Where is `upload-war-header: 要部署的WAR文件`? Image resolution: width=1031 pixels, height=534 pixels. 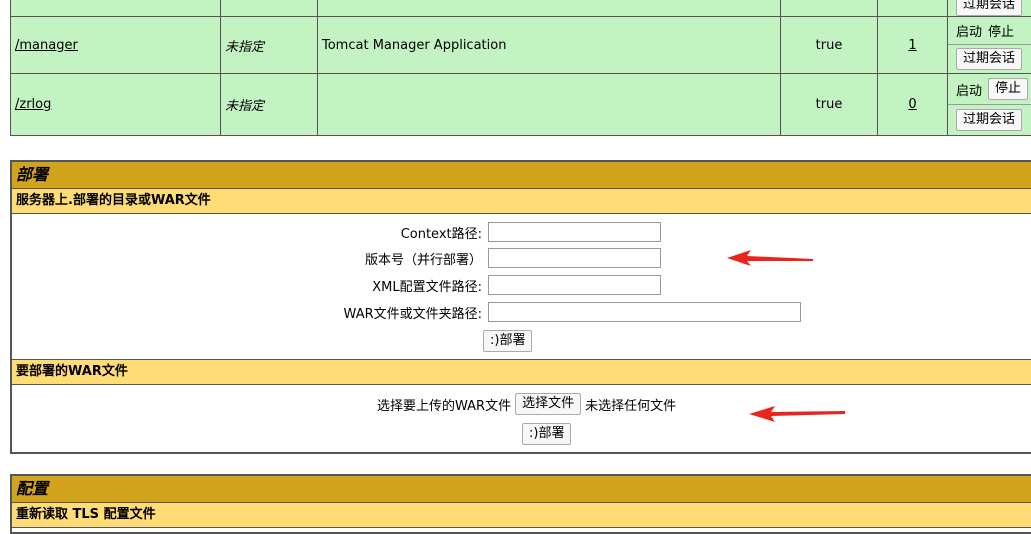 upload-war-header: 要部署的WAR文件 is located at coordinates (521, 372).